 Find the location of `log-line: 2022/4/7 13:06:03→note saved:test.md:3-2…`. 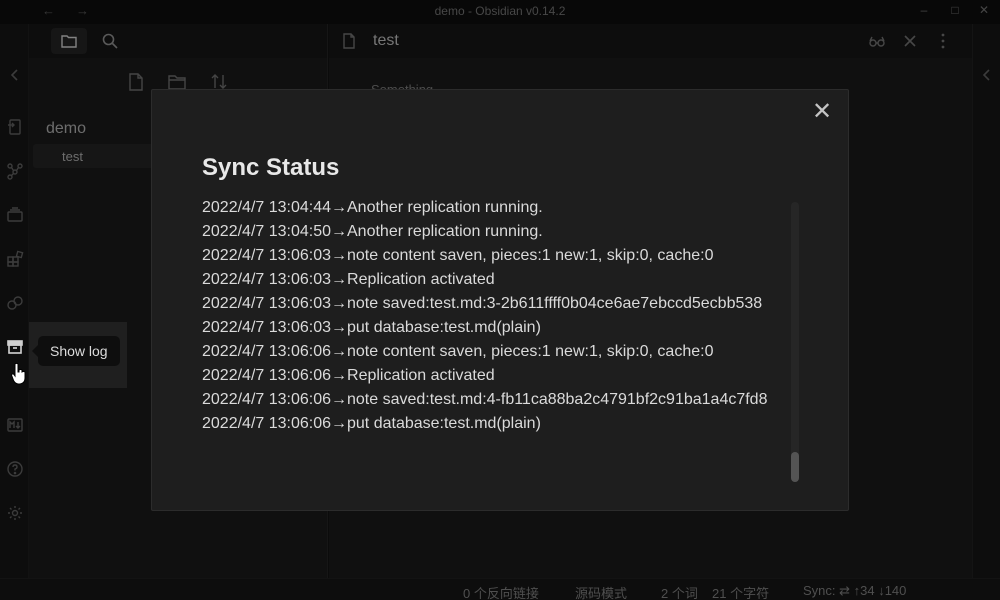

log-line: 2022/4/7 13:06:03→note saved:test.md:3-2… is located at coordinates (482, 303).